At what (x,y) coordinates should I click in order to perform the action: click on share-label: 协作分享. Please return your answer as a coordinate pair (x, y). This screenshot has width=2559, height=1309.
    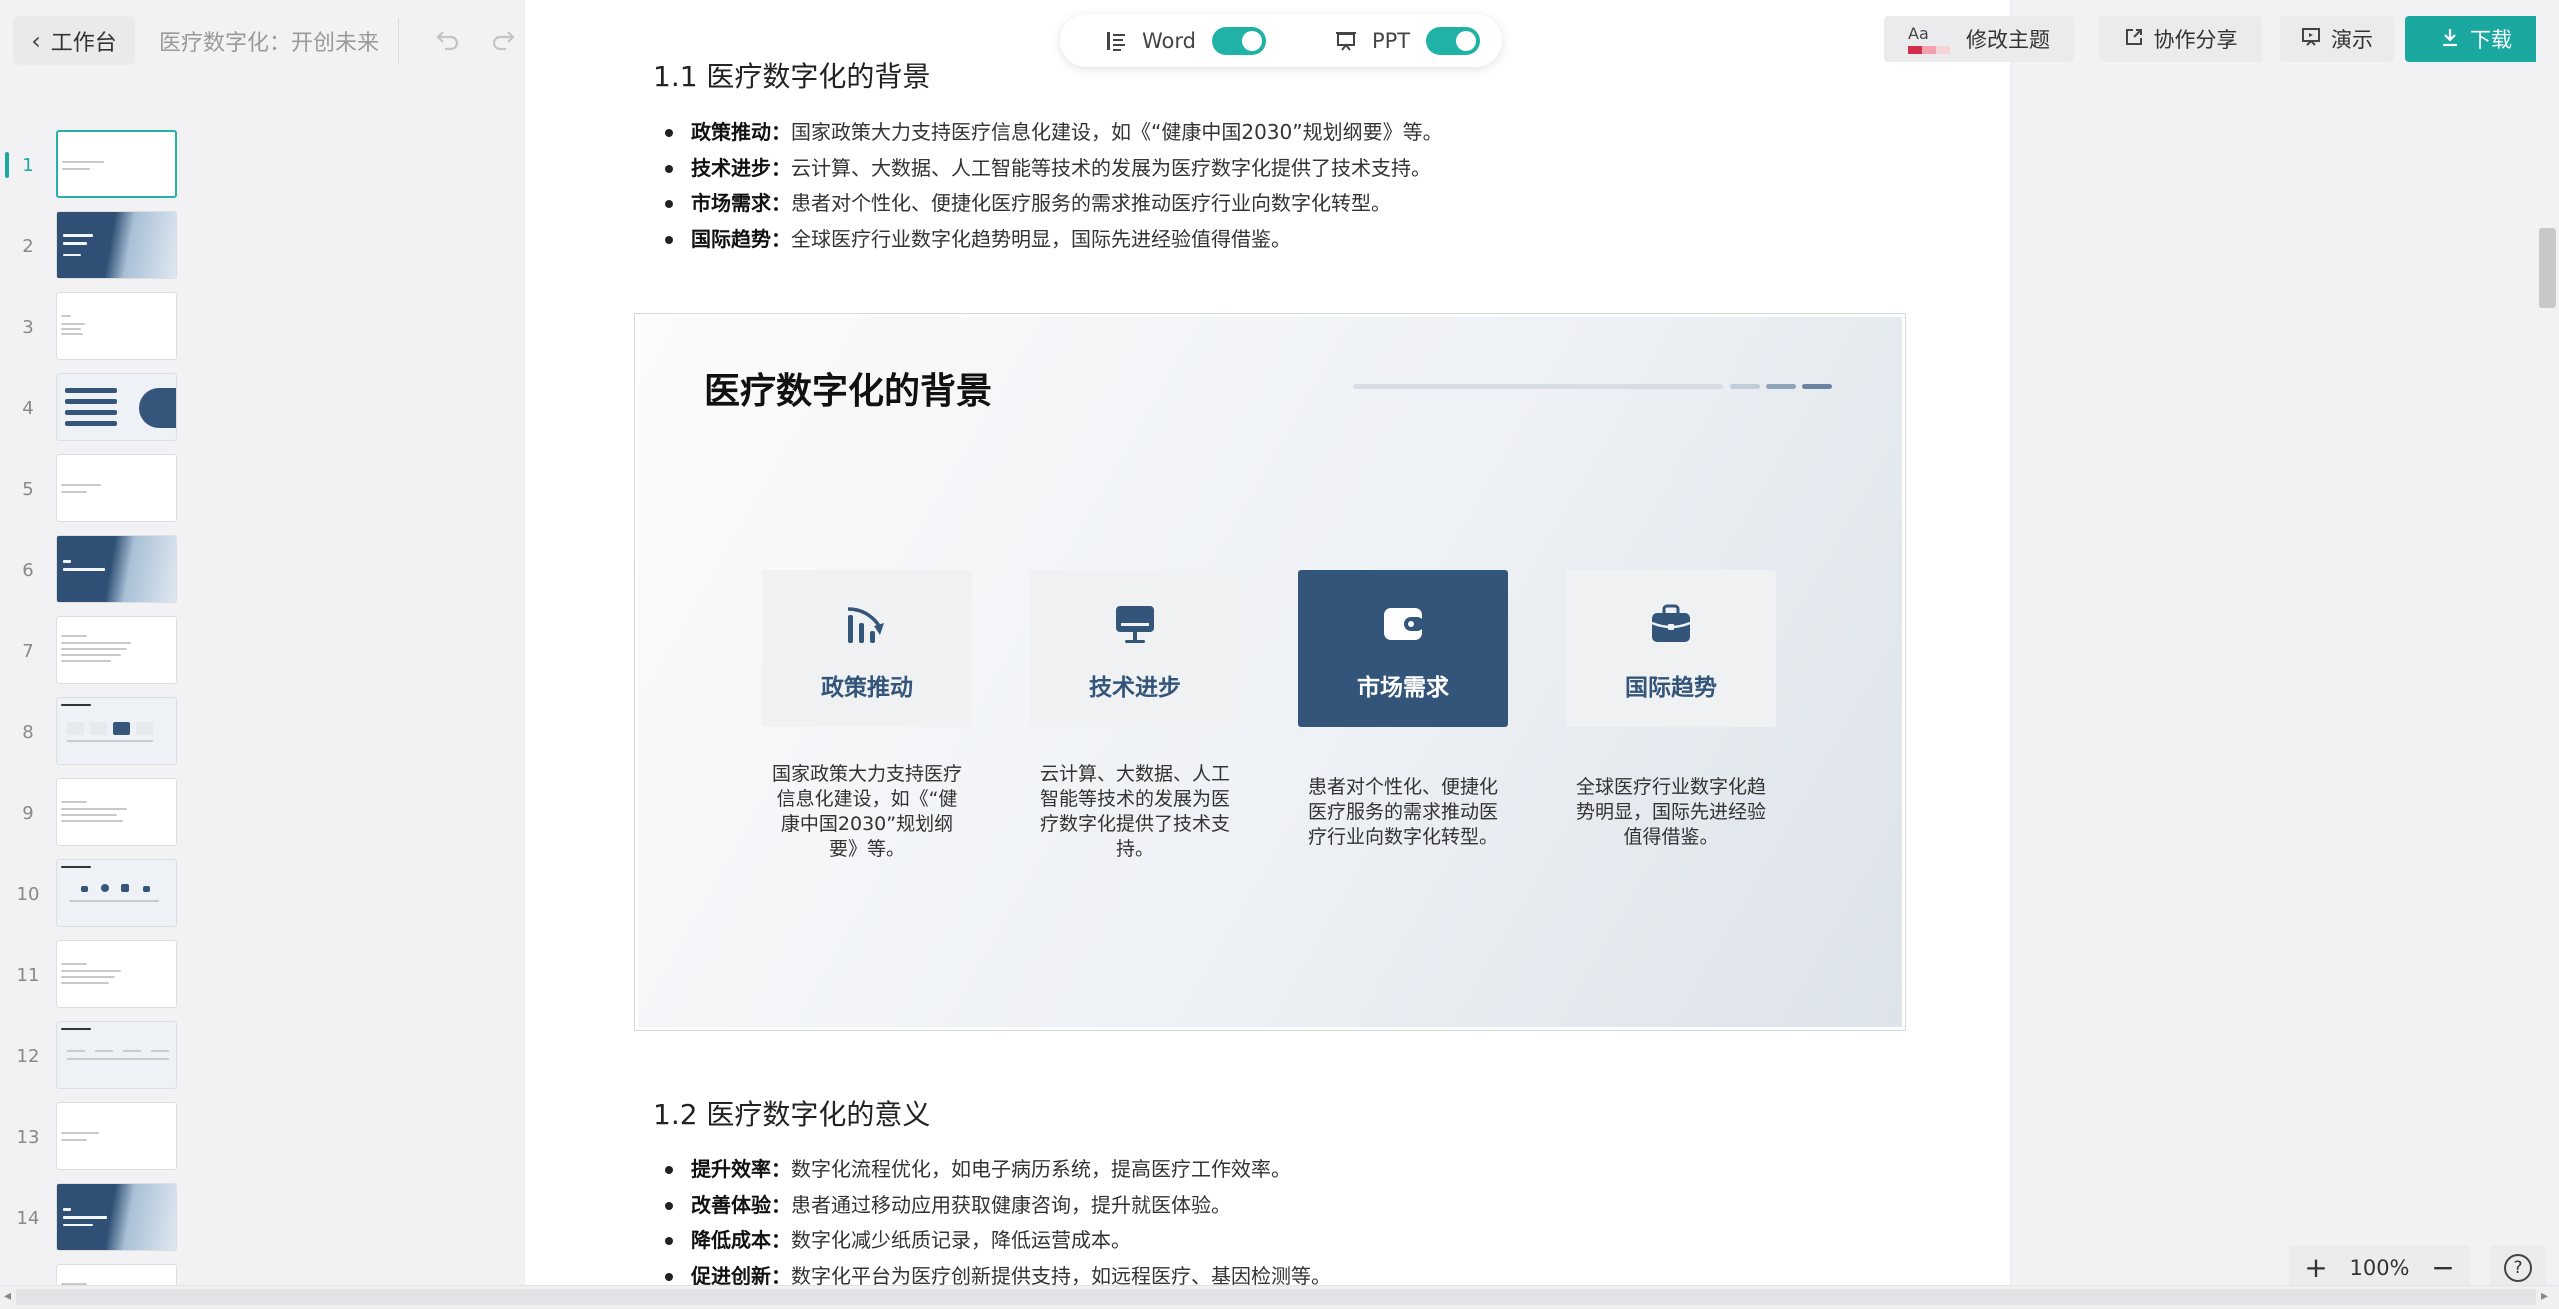
    Looking at the image, I should click on (2195, 40).